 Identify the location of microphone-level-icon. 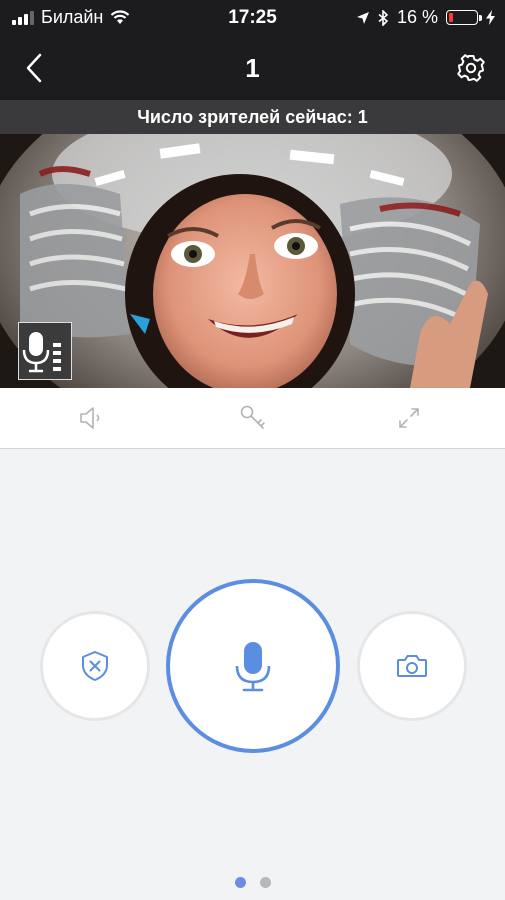
(41, 352).